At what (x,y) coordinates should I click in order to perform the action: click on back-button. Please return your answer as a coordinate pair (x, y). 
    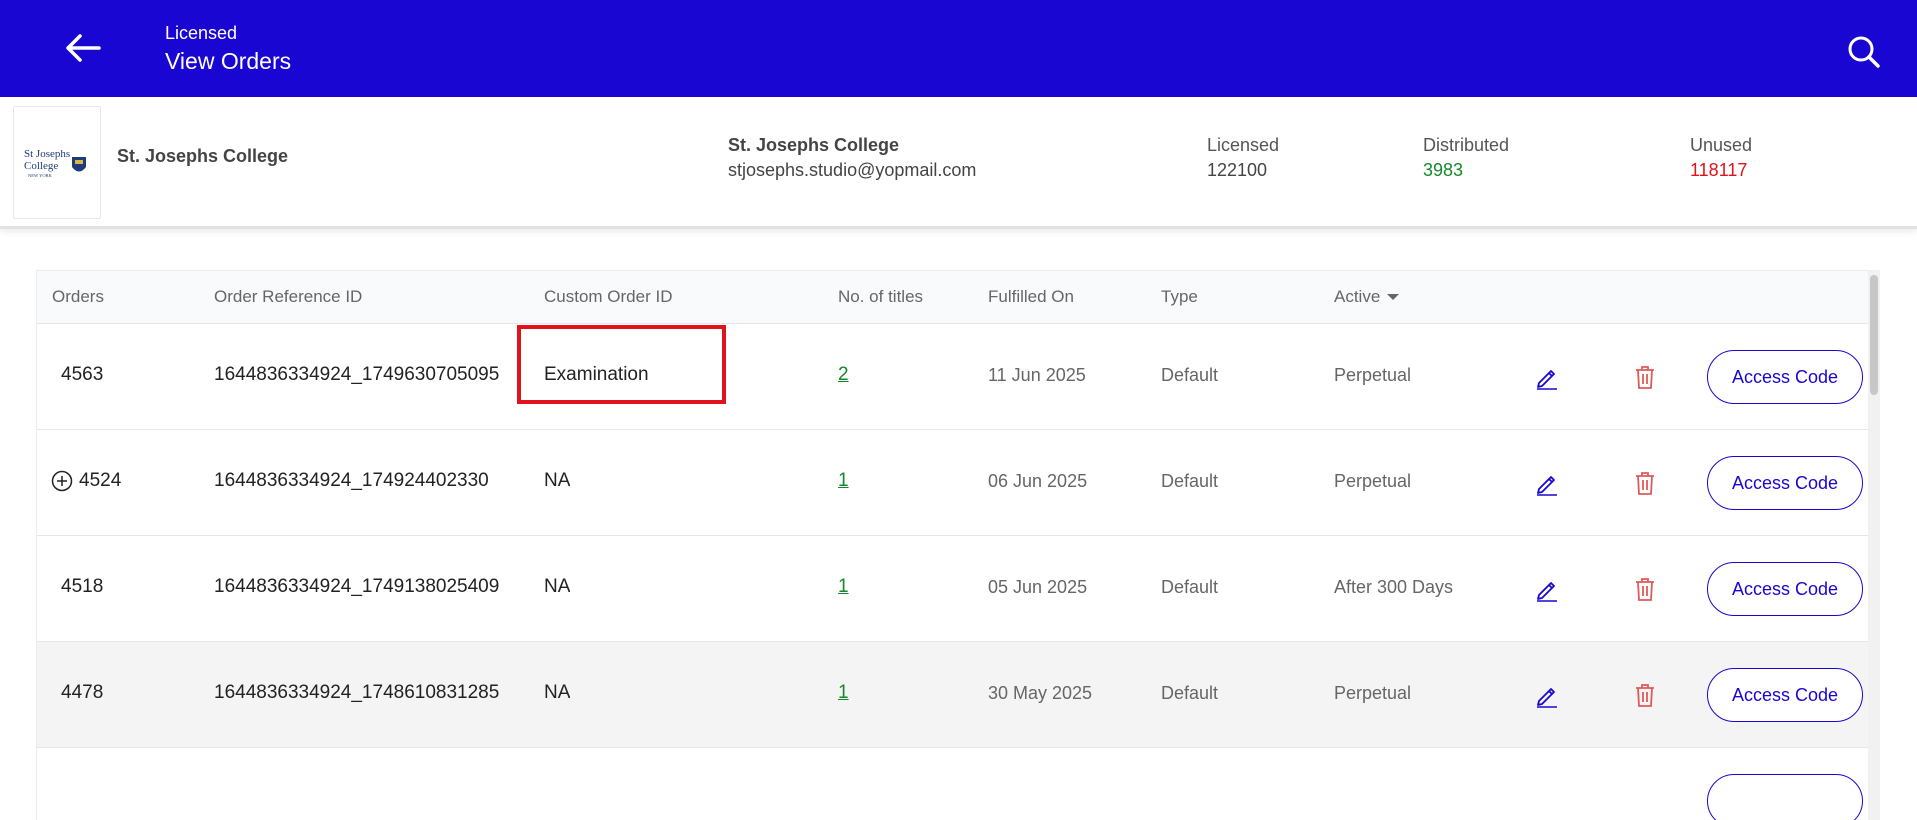
    Looking at the image, I should click on (83, 48).